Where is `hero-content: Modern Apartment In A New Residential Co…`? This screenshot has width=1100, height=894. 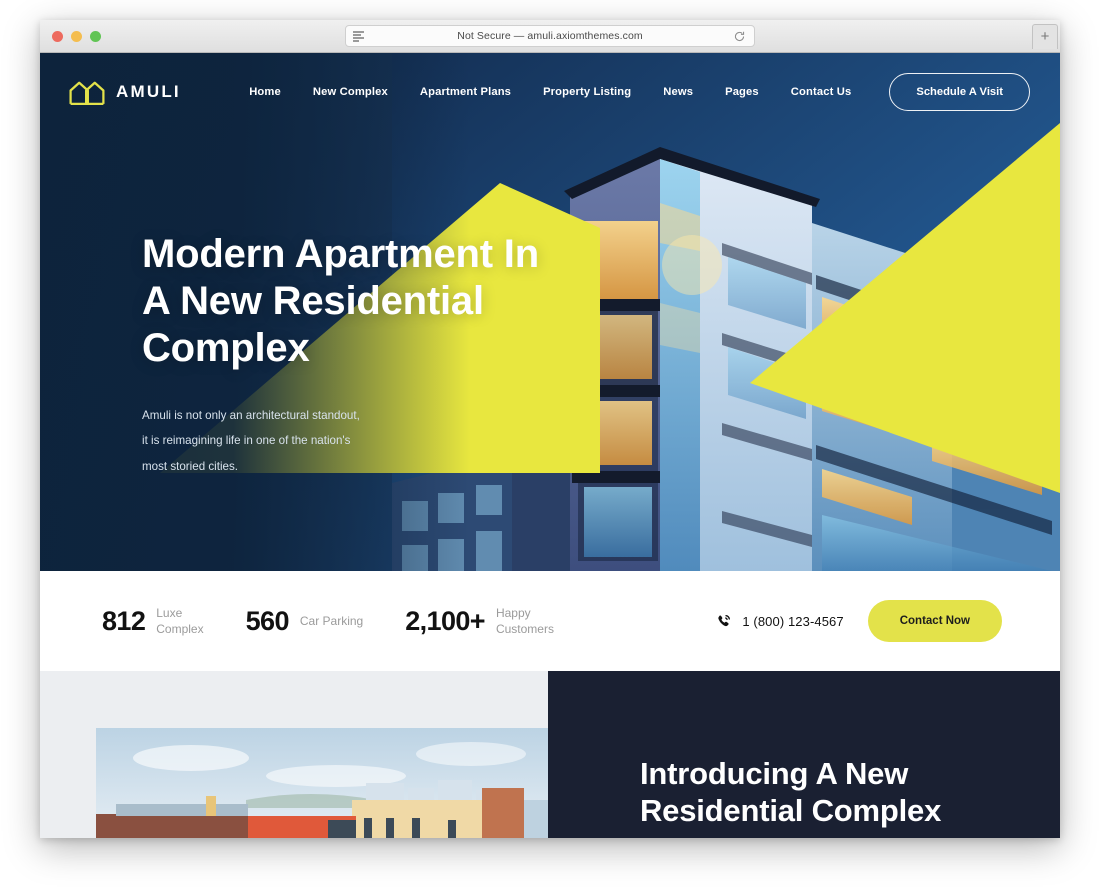
hero-content: Modern Apartment In A New Residential Co… is located at coordinates (357, 355).